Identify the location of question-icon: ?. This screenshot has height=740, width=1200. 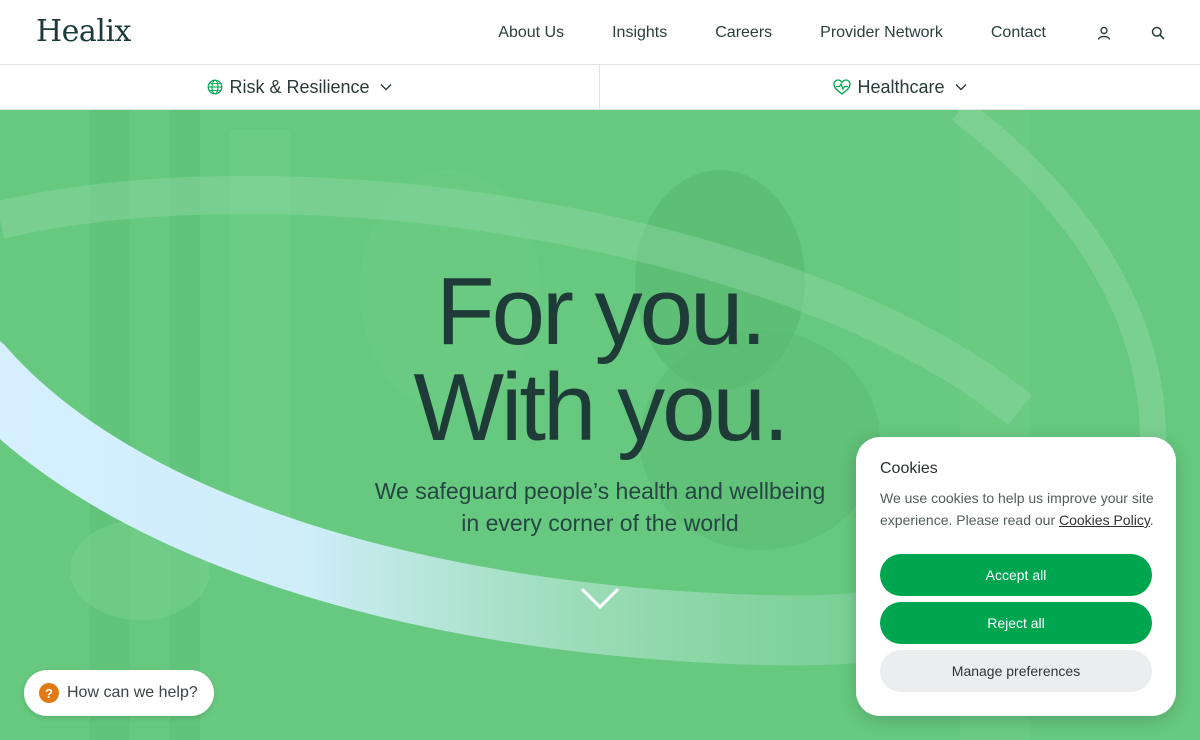
(49, 693).